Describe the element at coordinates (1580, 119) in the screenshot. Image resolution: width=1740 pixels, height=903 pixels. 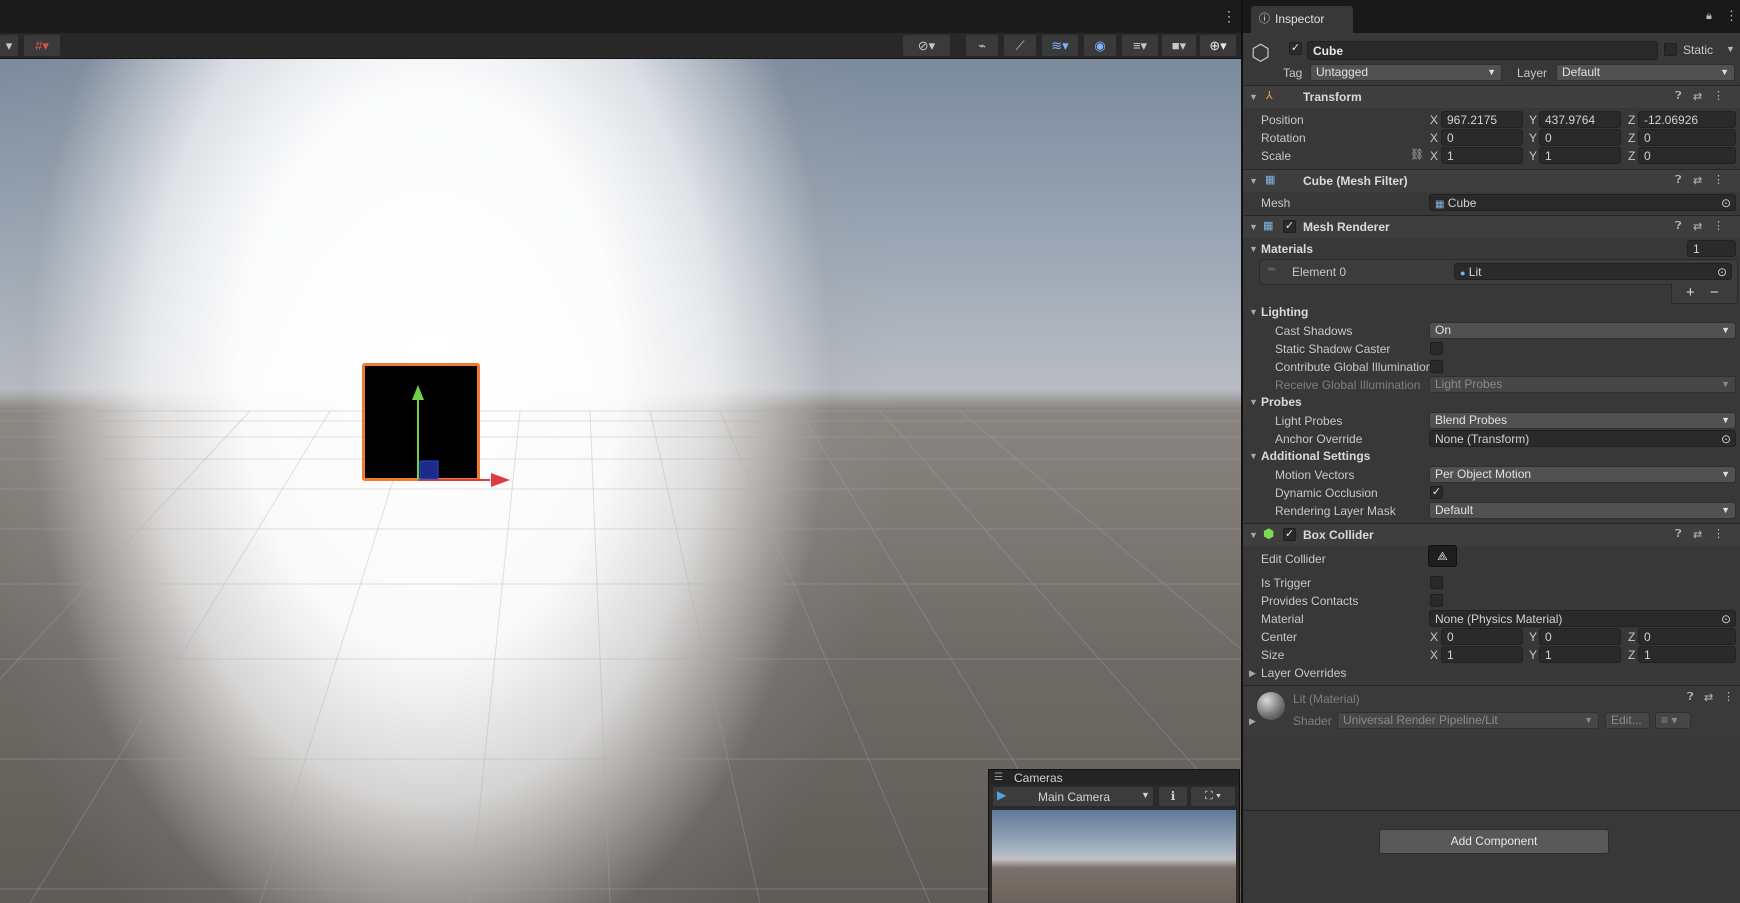
I see `position-y-field: 437.9764` at that location.